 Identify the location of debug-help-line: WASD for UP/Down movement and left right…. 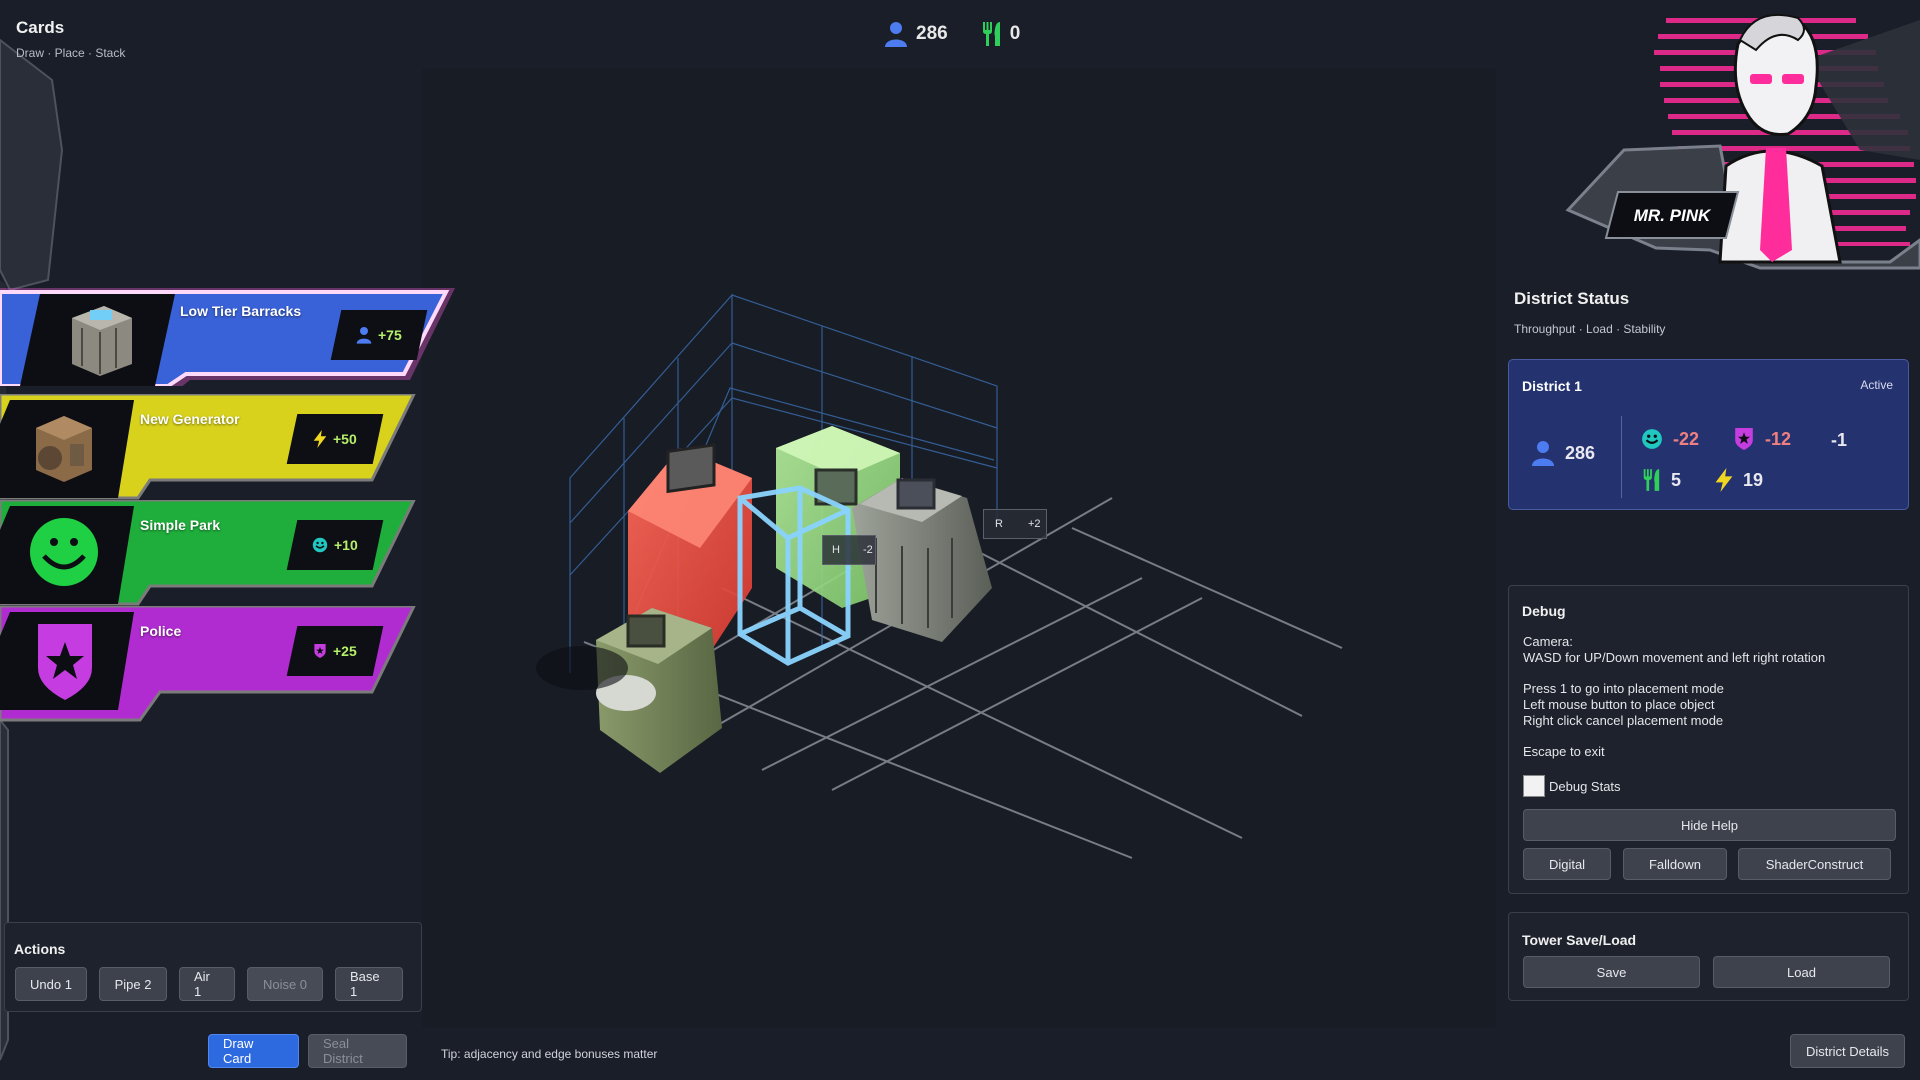
(1674, 657).